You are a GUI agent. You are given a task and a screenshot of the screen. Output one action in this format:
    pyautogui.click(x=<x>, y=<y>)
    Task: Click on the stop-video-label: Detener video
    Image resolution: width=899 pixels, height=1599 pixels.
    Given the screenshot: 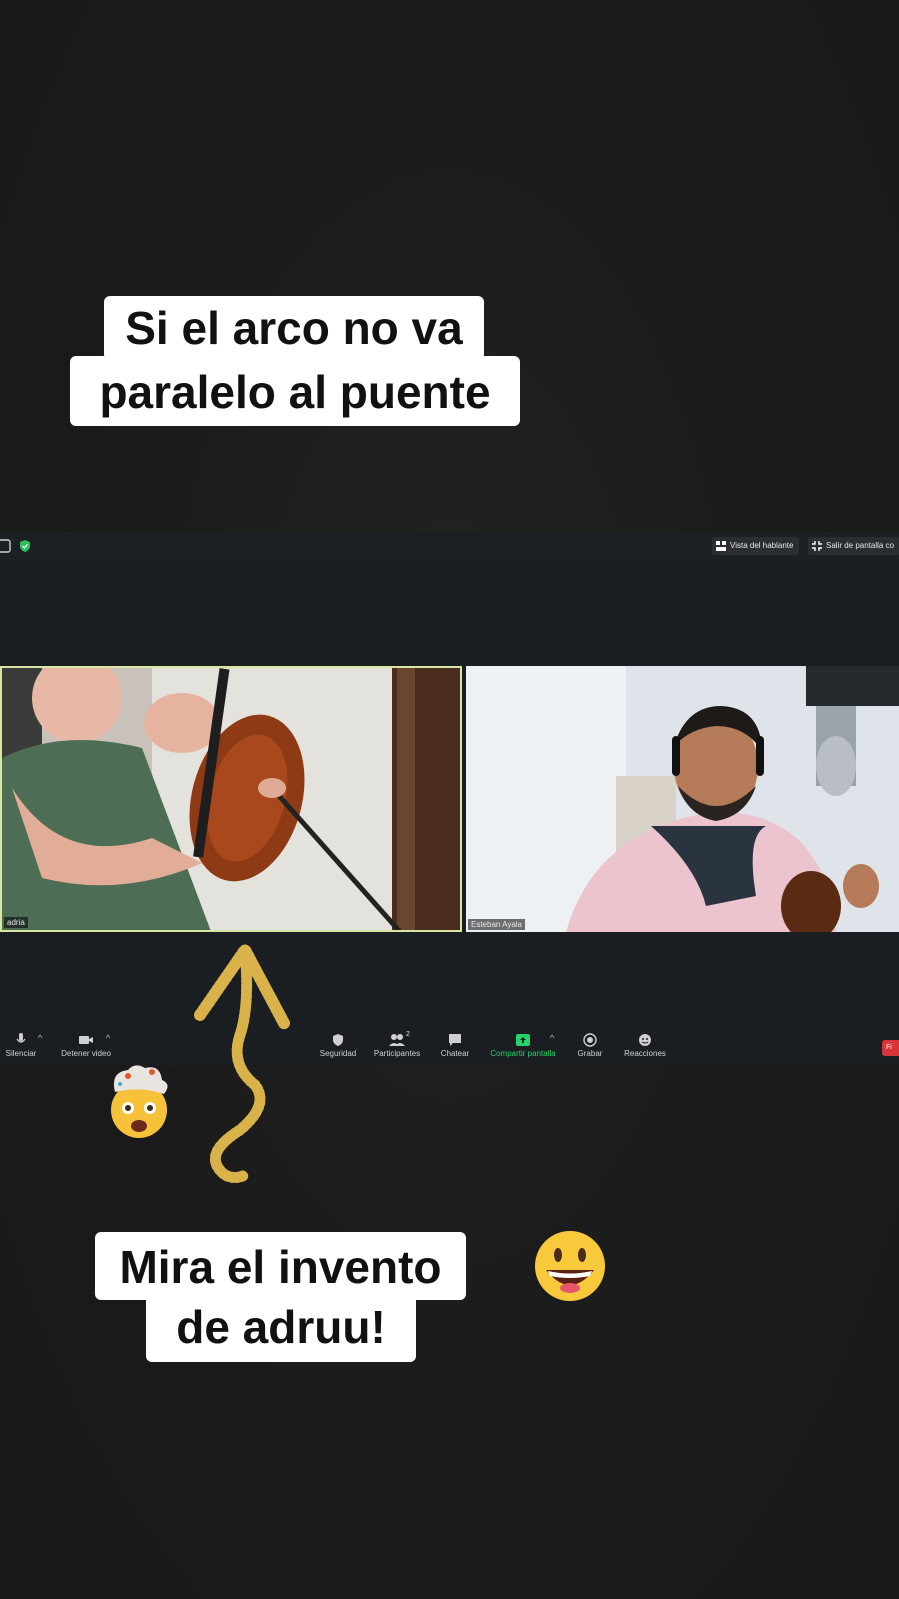 What is the action you would take?
    pyautogui.click(x=86, y=1053)
    